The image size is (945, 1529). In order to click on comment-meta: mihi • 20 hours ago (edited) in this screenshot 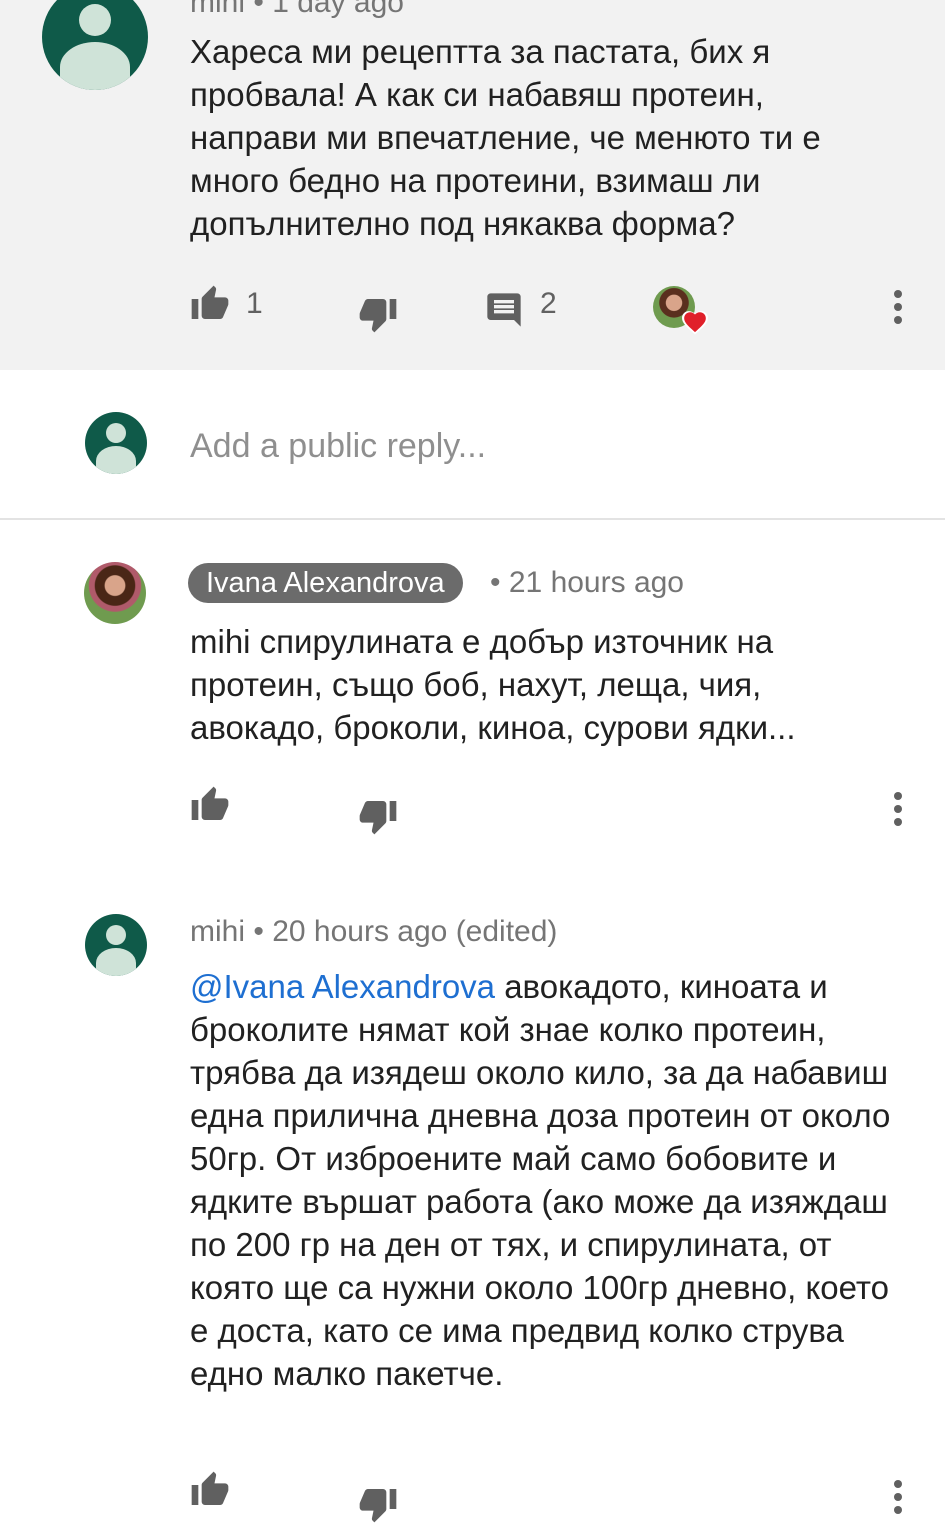, I will do `click(374, 931)`.